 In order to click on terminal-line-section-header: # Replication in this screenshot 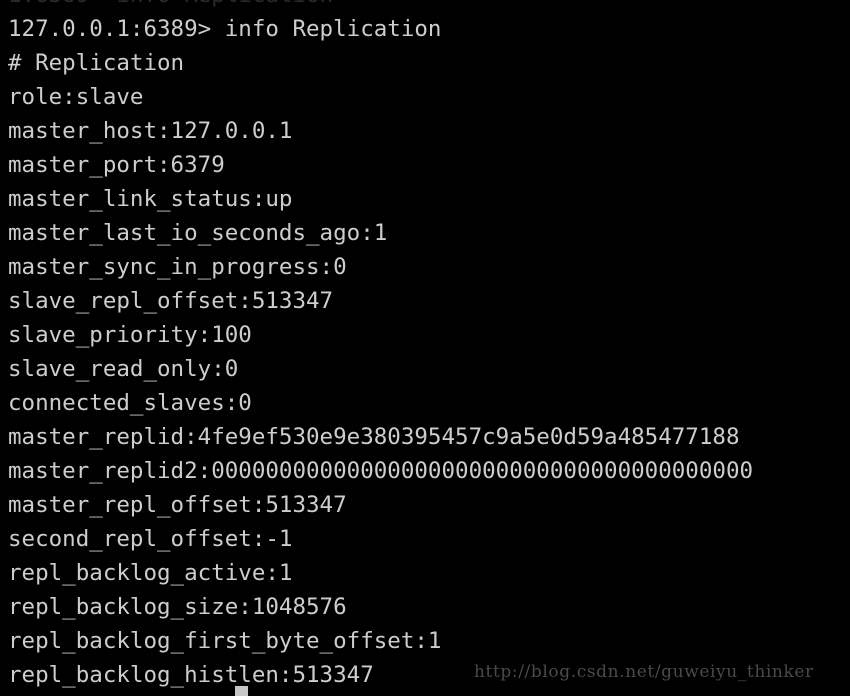, I will do `click(96, 63)`.